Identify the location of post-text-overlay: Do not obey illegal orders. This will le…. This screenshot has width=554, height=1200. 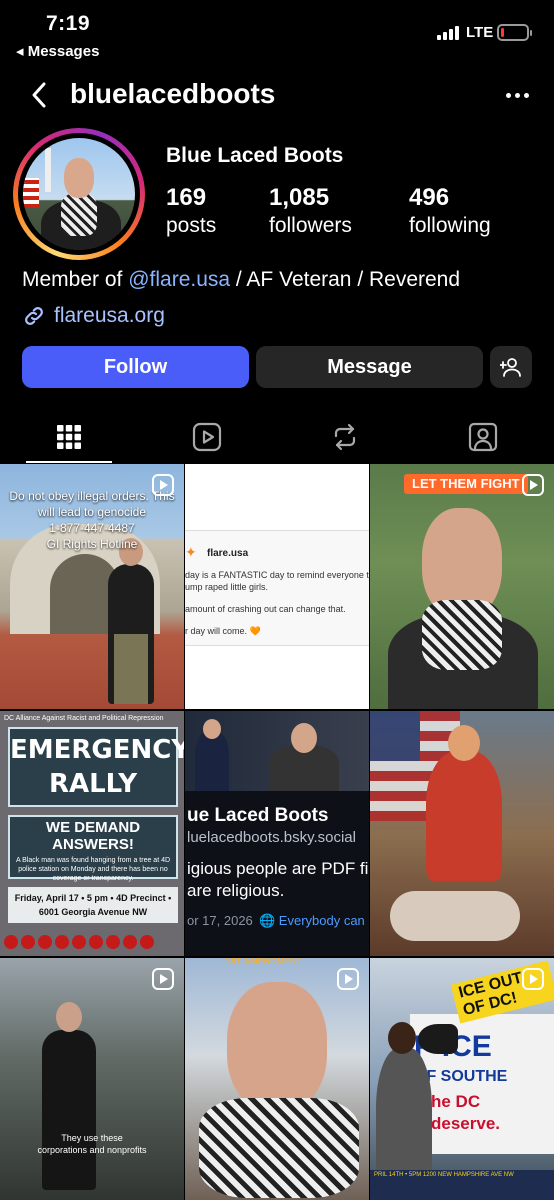
(92, 520).